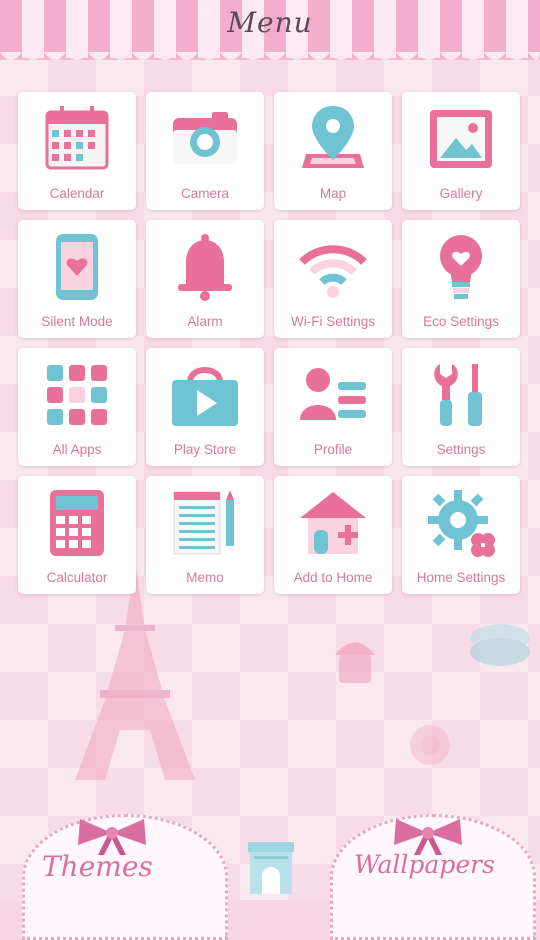 The width and height of the screenshot is (540, 940). Describe the element at coordinates (458, 395) in the screenshot. I see `tools-icon` at that location.